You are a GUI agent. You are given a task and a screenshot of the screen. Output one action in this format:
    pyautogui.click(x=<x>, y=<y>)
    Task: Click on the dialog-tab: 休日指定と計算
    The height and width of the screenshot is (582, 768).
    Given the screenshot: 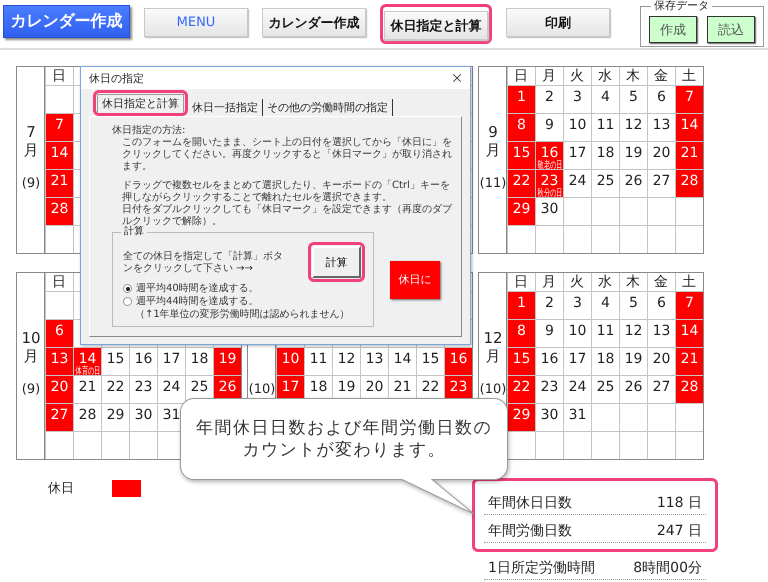 What is the action you would take?
    pyautogui.click(x=140, y=103)
    